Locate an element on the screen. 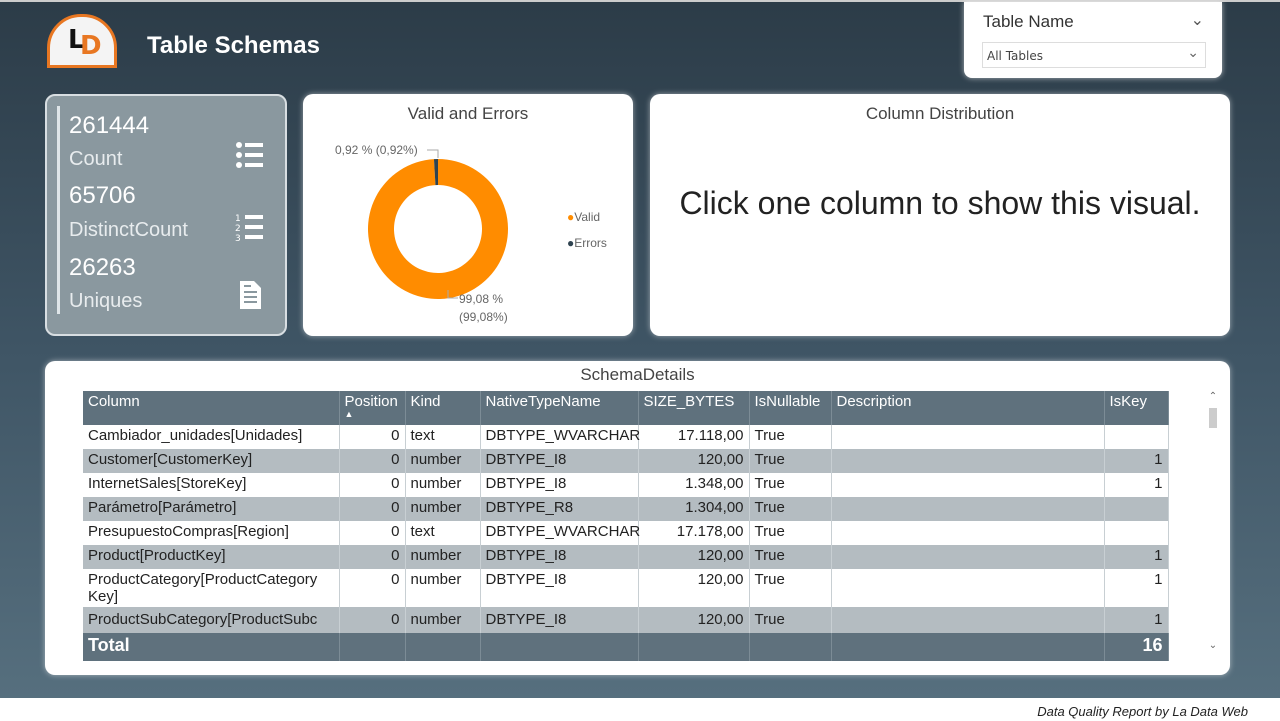 Image resolution: width=1280 pixels, height=721 pixels. column-header-size_bytes: SIZE_BYTES is located at coordinates (694, 408).